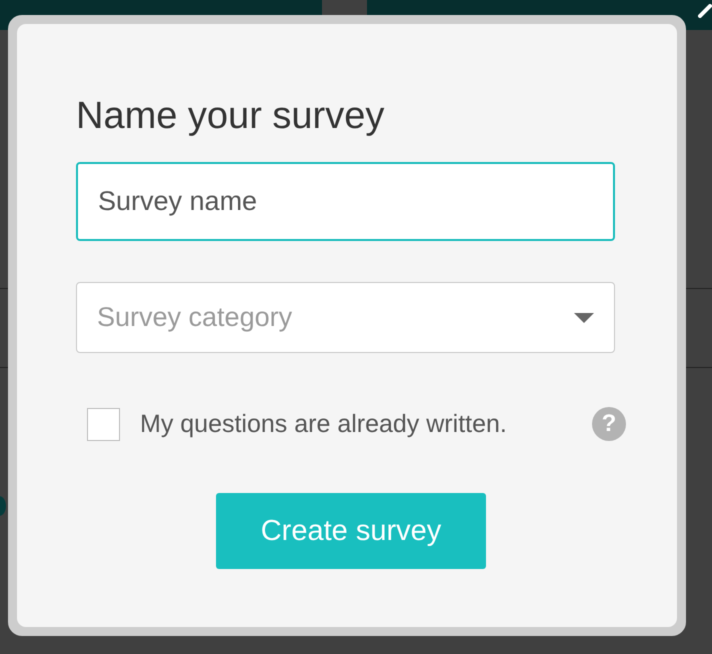  Describe the element at coordinates (609, 424) in the screenshot. I see `help-icon: ?` at that location.